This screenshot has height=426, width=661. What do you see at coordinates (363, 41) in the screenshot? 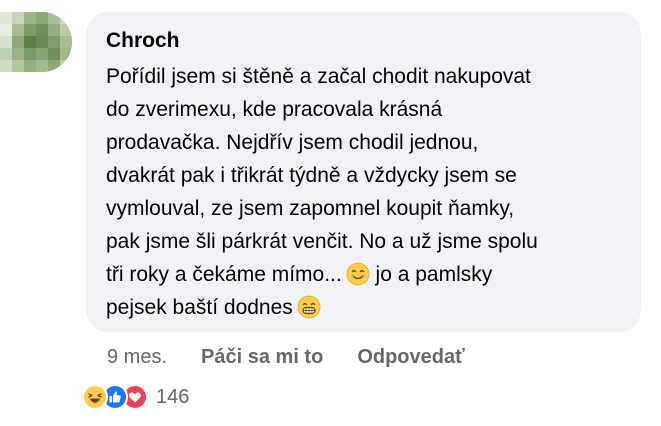
I see `comment-author: Chroch` at bounding box center [363, 41].